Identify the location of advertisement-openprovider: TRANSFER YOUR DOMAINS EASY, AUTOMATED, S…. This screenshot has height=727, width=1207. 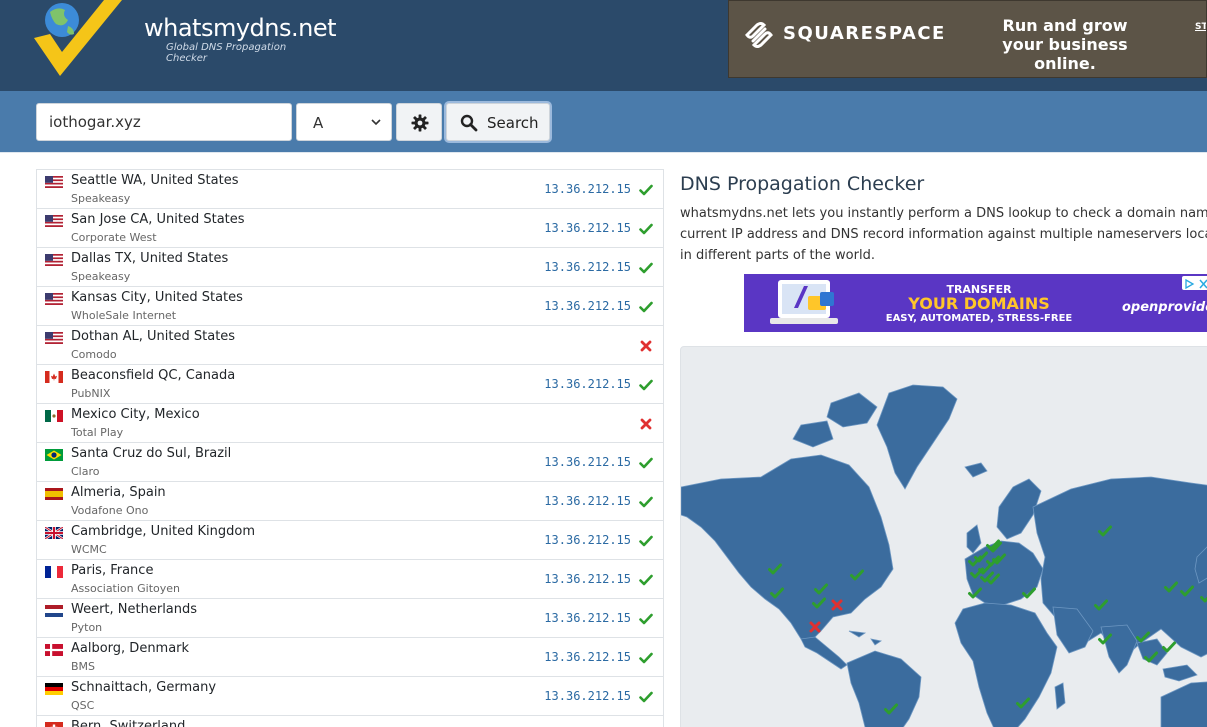
(975, 303).